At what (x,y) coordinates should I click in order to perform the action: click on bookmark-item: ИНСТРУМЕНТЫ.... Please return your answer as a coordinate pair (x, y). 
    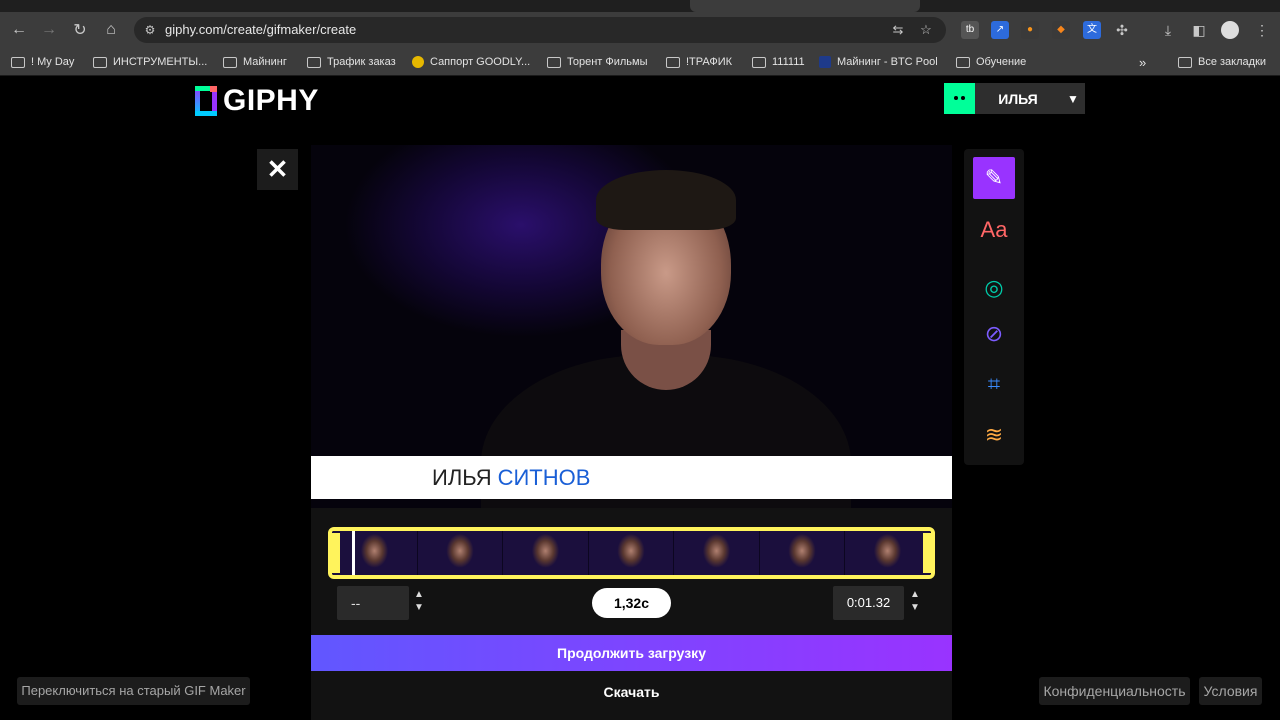
    Looking at the image, I should click on (150, 62).